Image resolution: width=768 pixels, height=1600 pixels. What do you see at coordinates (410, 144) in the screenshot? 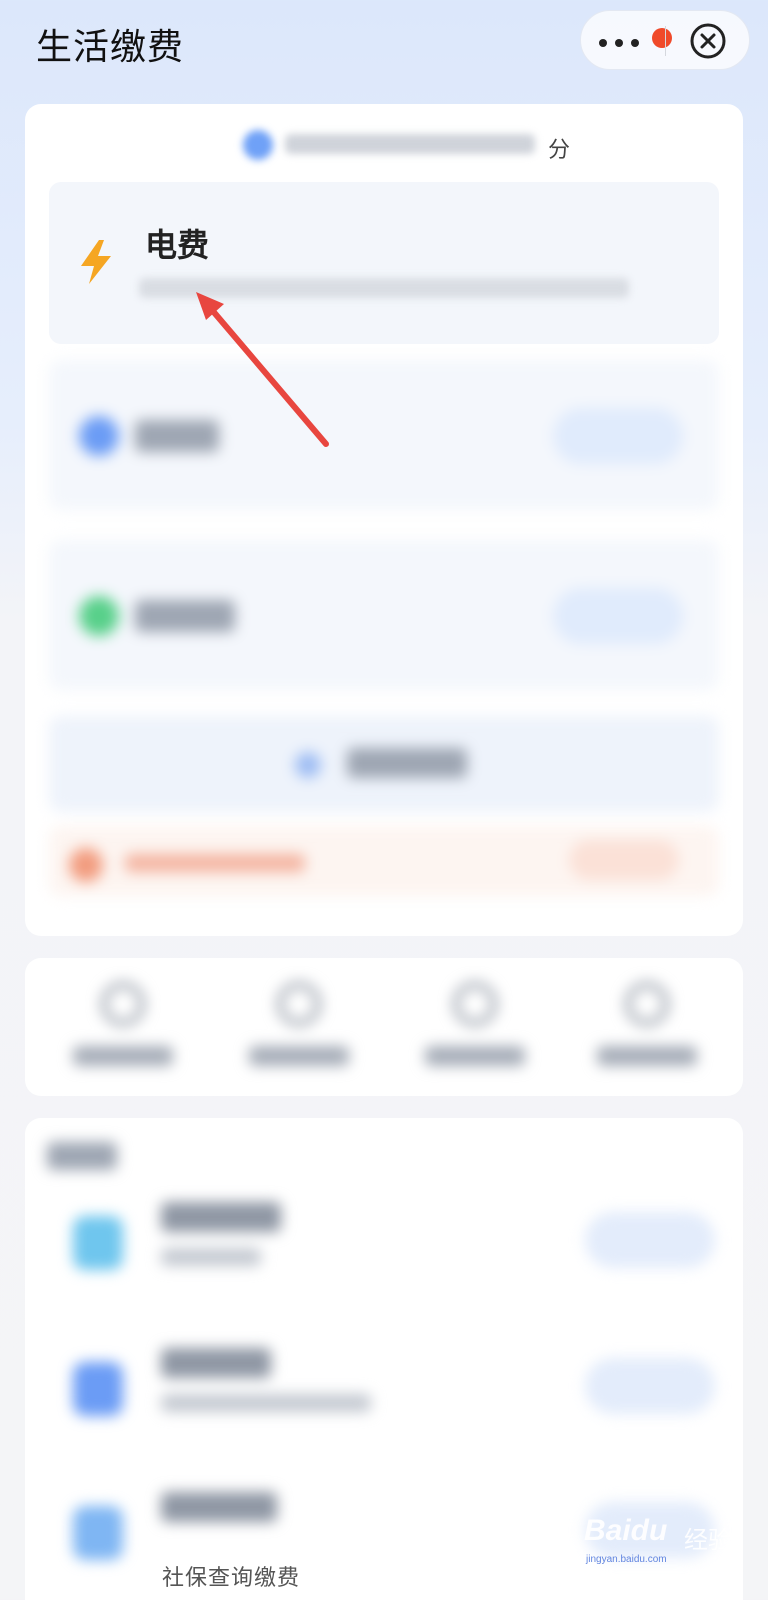
I see `points-text-obscured` at bounding box center [410, 144].